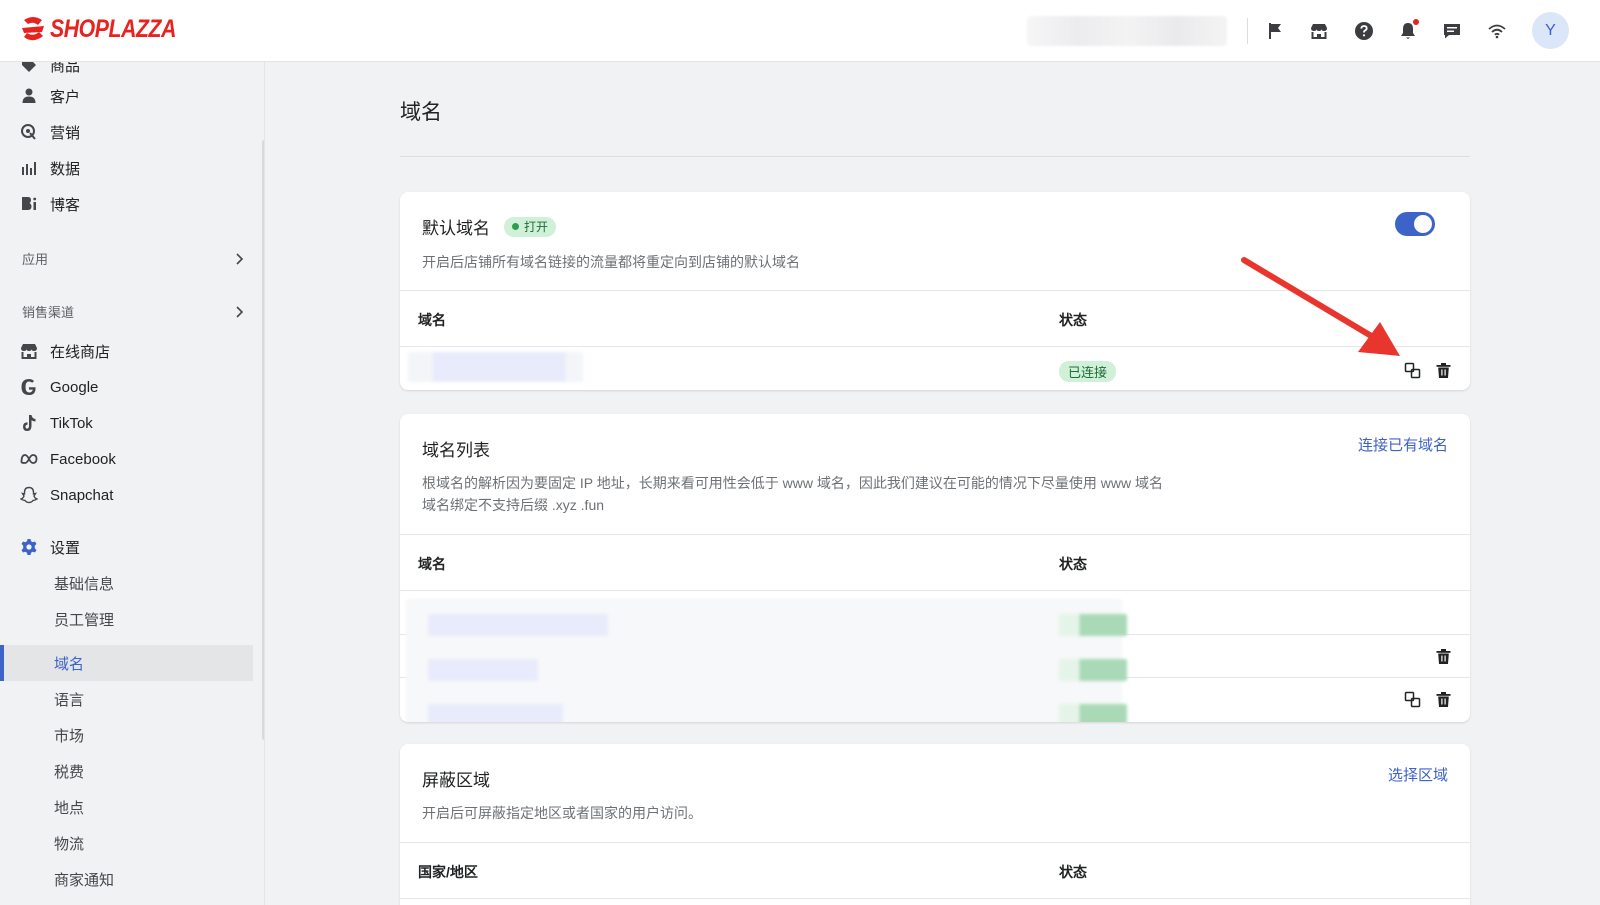 Image resolution: width=1600 pixels, height=905 pixels. What do you see at coordinates (69, 771) in the screenshot?
I see `sidebar-subitem-taxes: 税费` at bounding box center [69, 771].